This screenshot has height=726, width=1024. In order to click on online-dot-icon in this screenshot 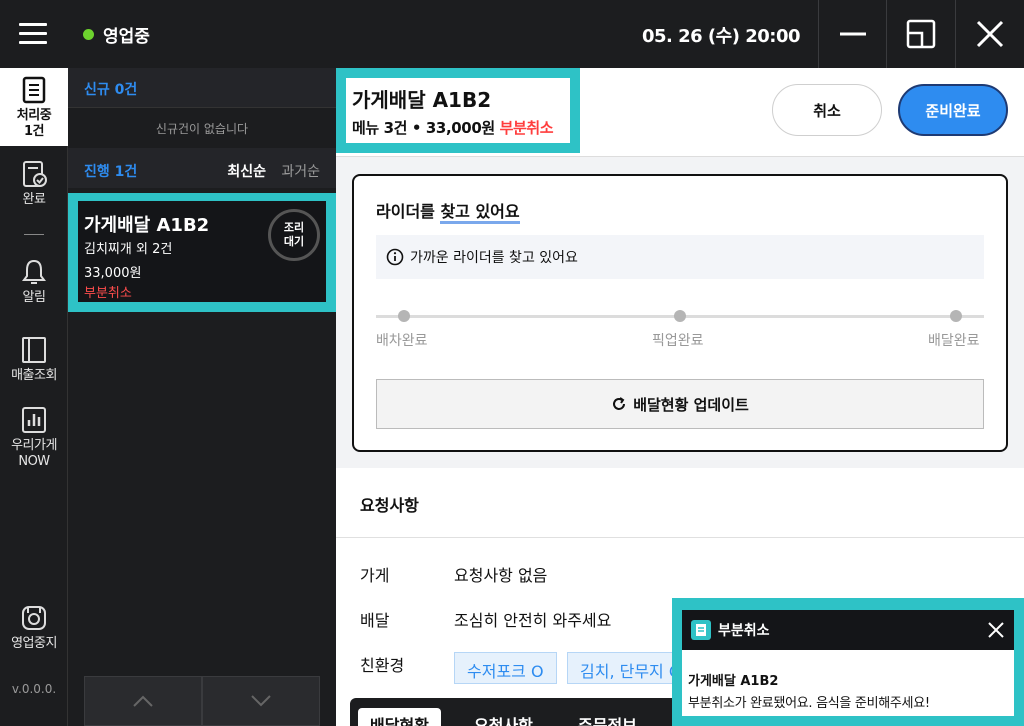, I will do `click(88, 34)`.